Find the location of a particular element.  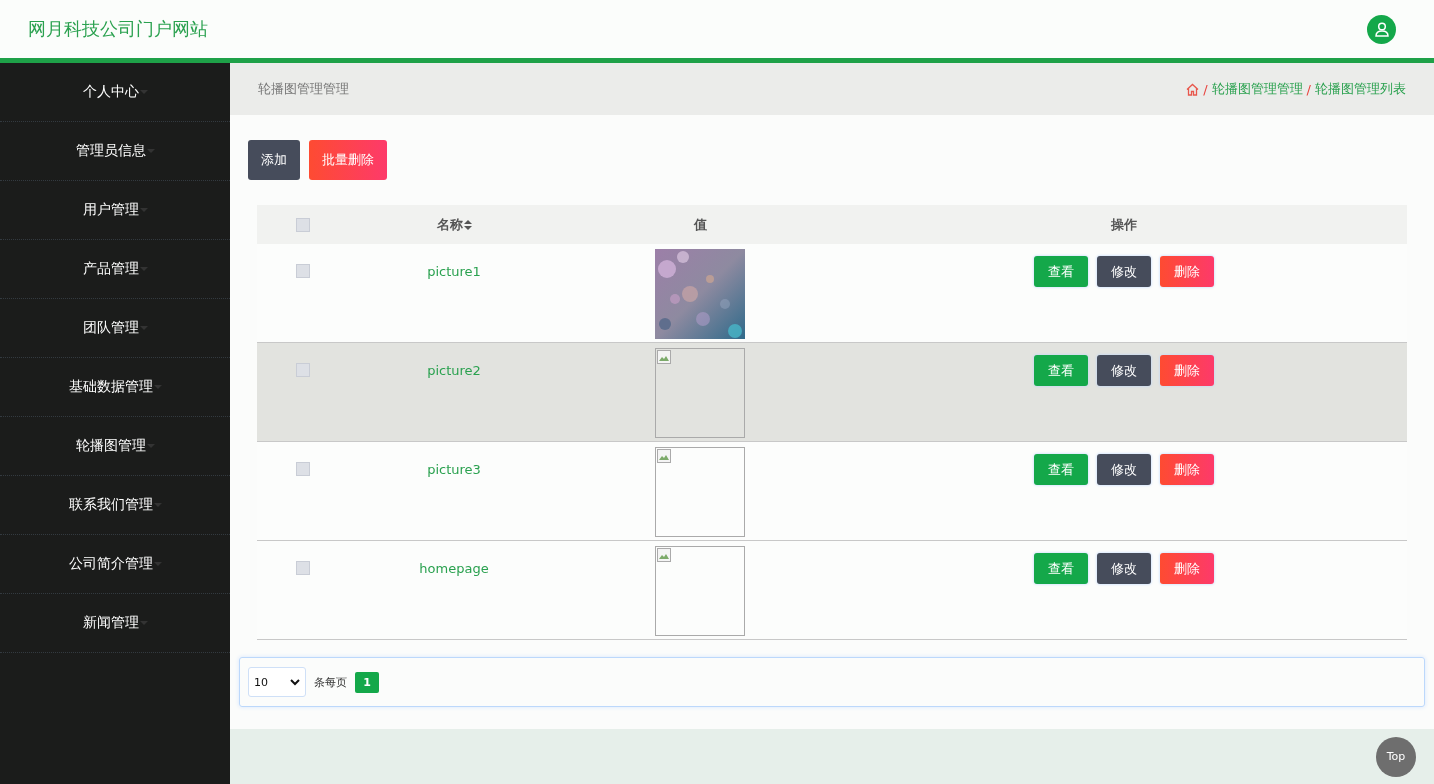

per-page-label: 条每页 is located at coordinates (330, 682).